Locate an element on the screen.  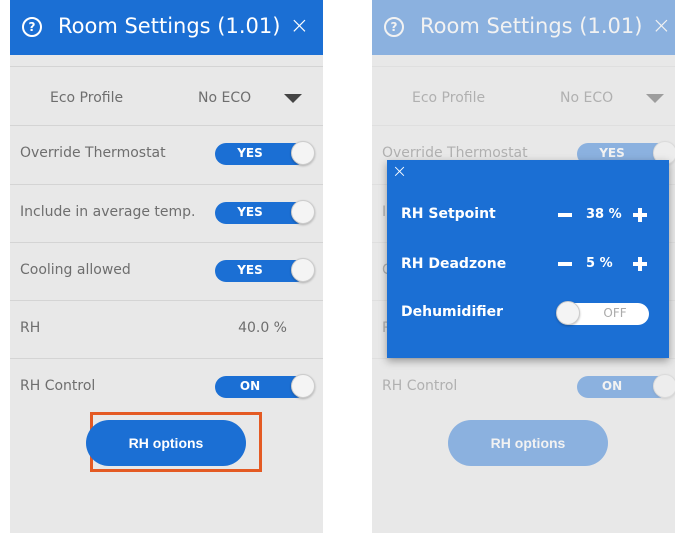
rh-setpoint-value: 38 % is located at coordinates (604, 214).